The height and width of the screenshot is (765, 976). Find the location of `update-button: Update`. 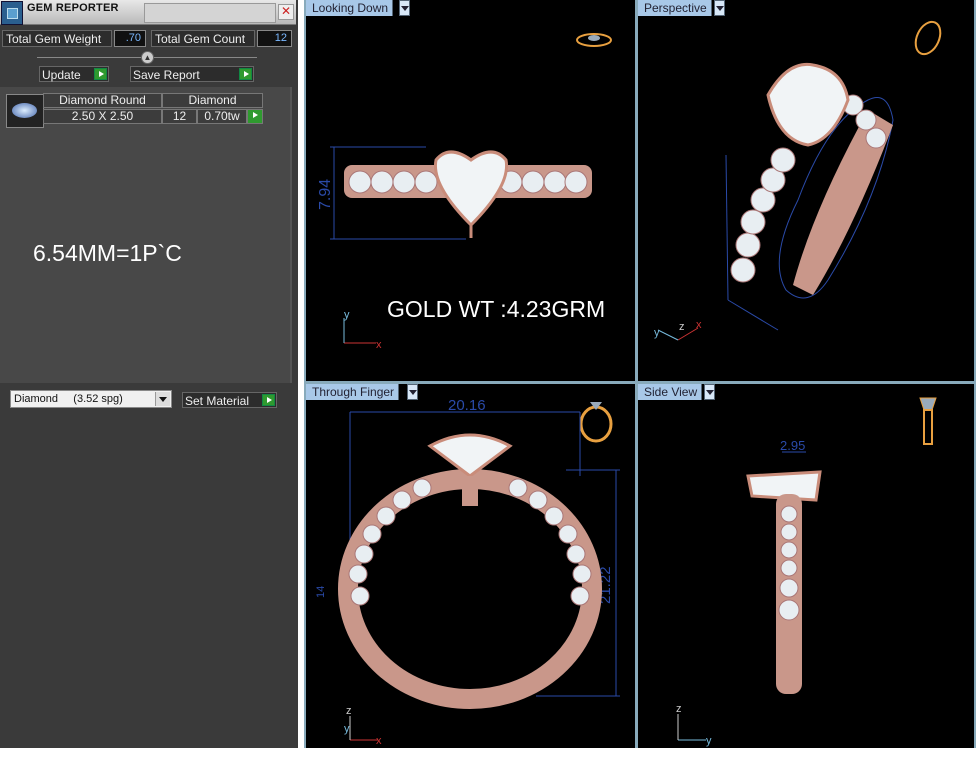

update-button: Update is located at coordinates (74, 74).